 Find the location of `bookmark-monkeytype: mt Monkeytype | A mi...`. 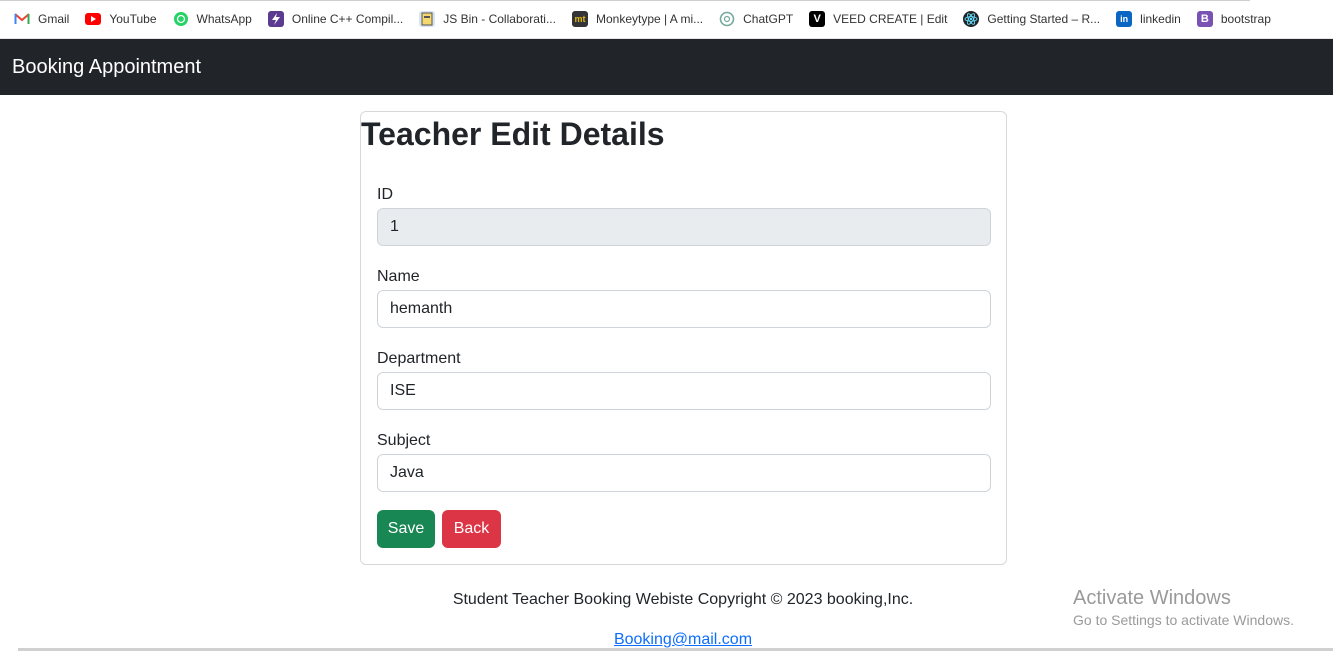

bookmark-monkeytype: mt Monkeytype | A mi... is located at coordinates (637, 19).